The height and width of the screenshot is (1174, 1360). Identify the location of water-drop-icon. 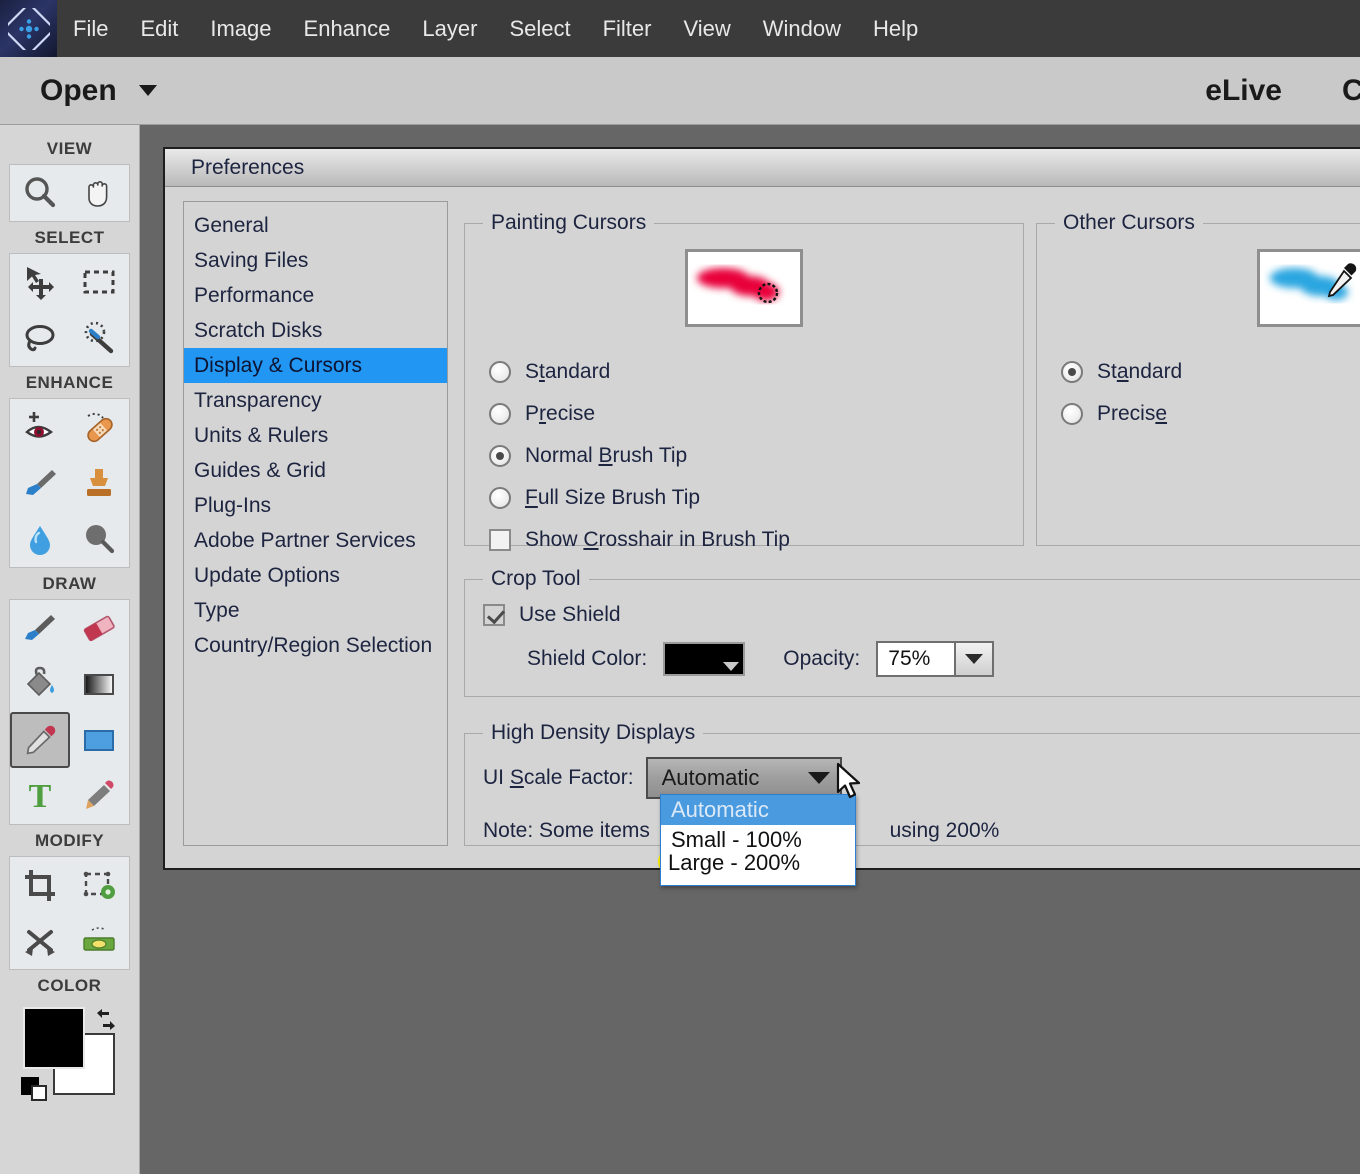
(39, 540).